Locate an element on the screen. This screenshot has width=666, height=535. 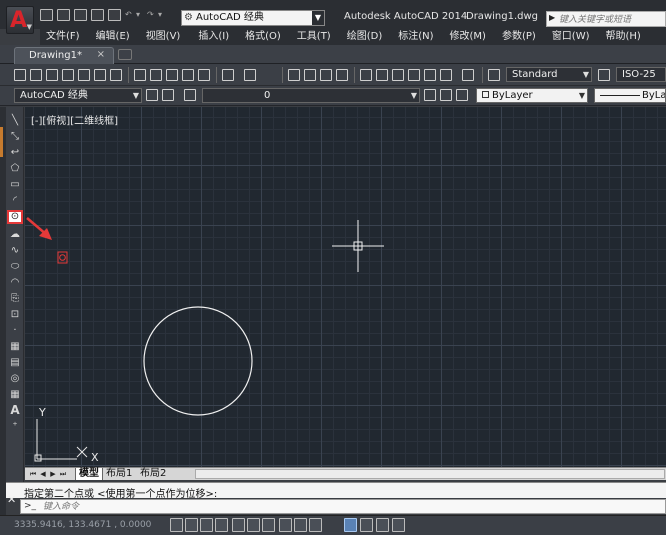
infer-constraints-button is located at coordinates (176, 525).